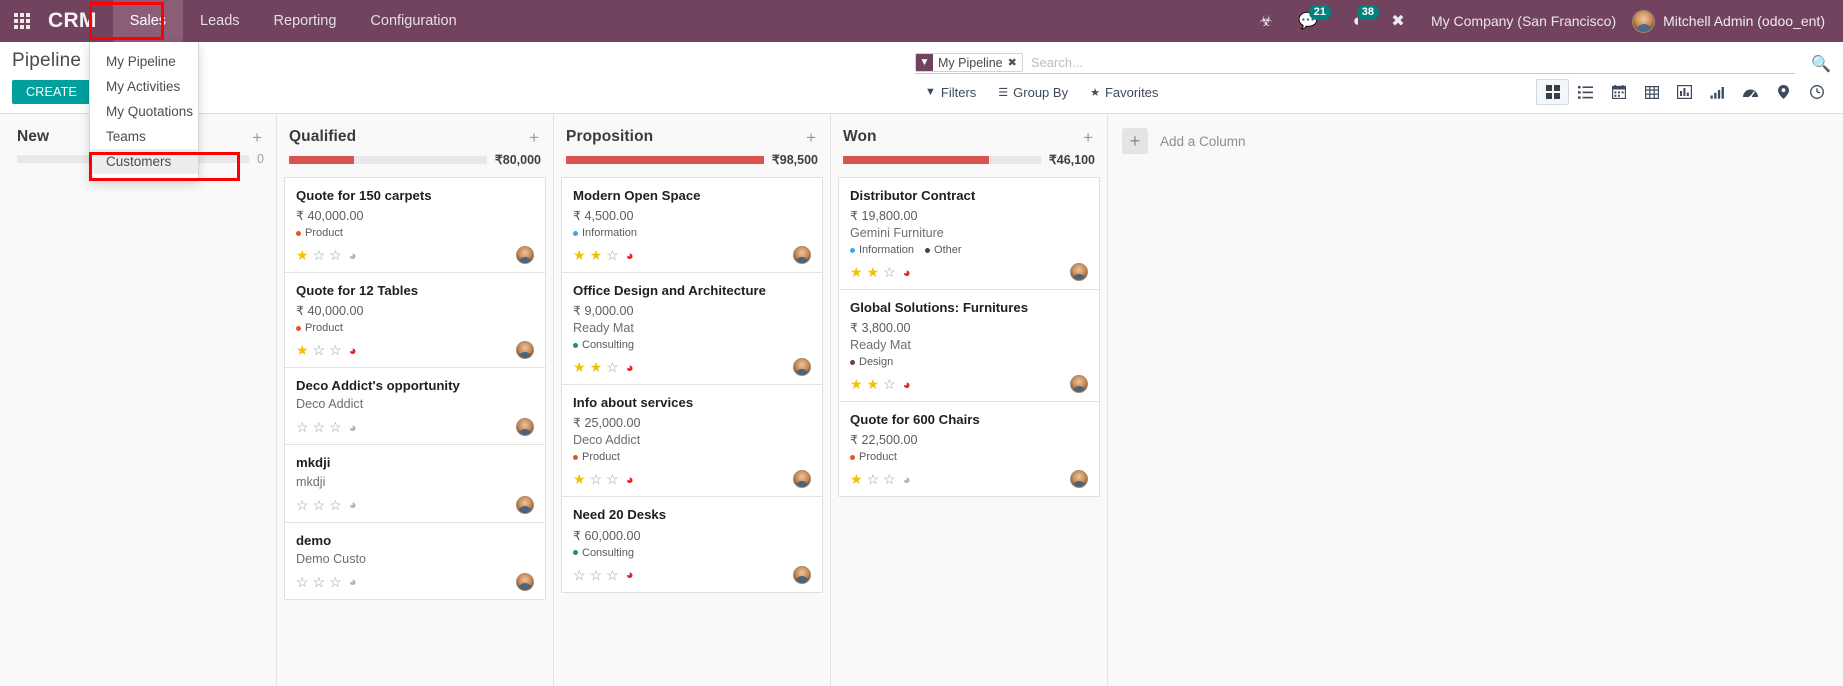 Image resolution: width=1843 pixels, height=686 pixels. What do you see at coordinates (1552, 92) in the screenshot?
I see `kanban-view-button` at bounding box center [1552, 92].